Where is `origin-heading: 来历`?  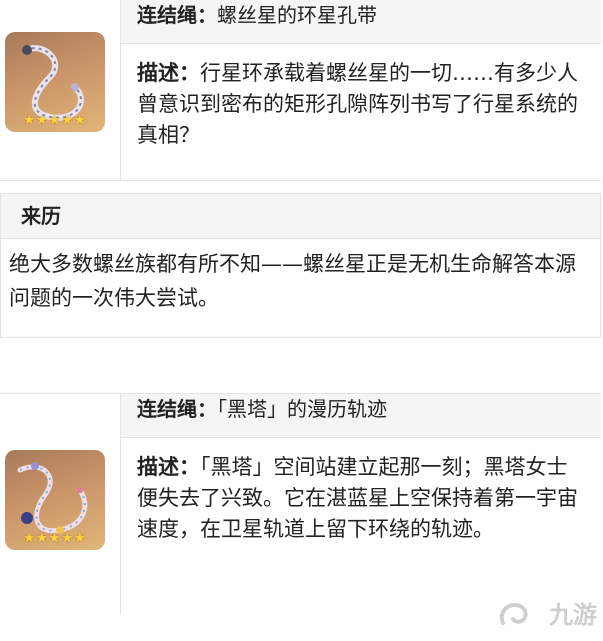 origin-heading: 来历 is located at coordinates (300, 216).